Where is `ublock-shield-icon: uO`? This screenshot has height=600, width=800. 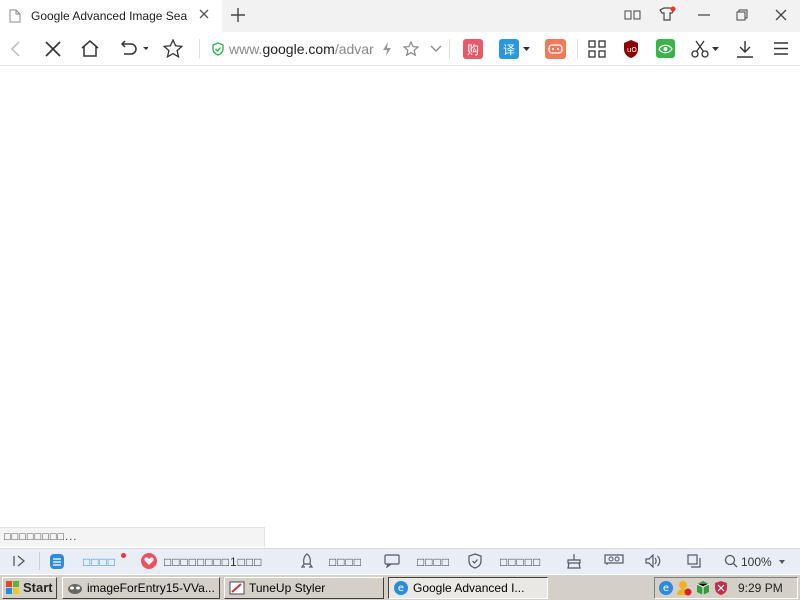
ublock-shield-icon: uO is located at coordinates (631, 49).